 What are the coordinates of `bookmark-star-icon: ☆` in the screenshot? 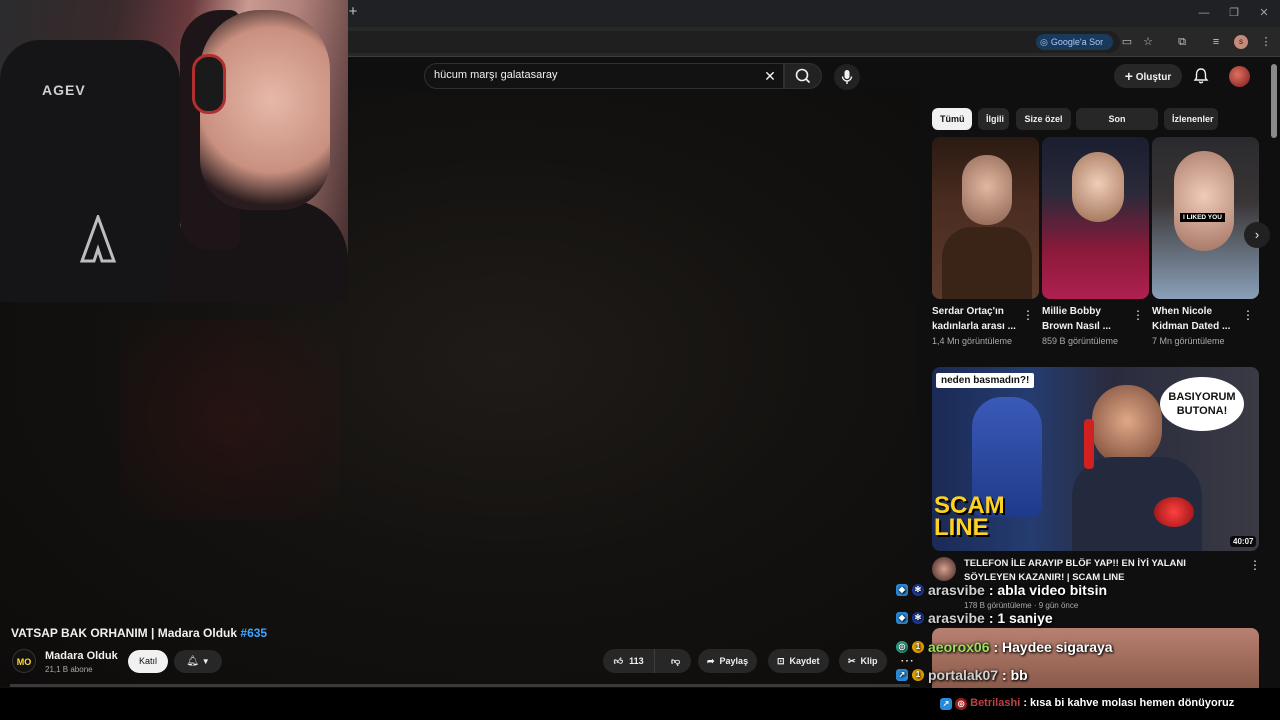 It's located at (1148, 42).